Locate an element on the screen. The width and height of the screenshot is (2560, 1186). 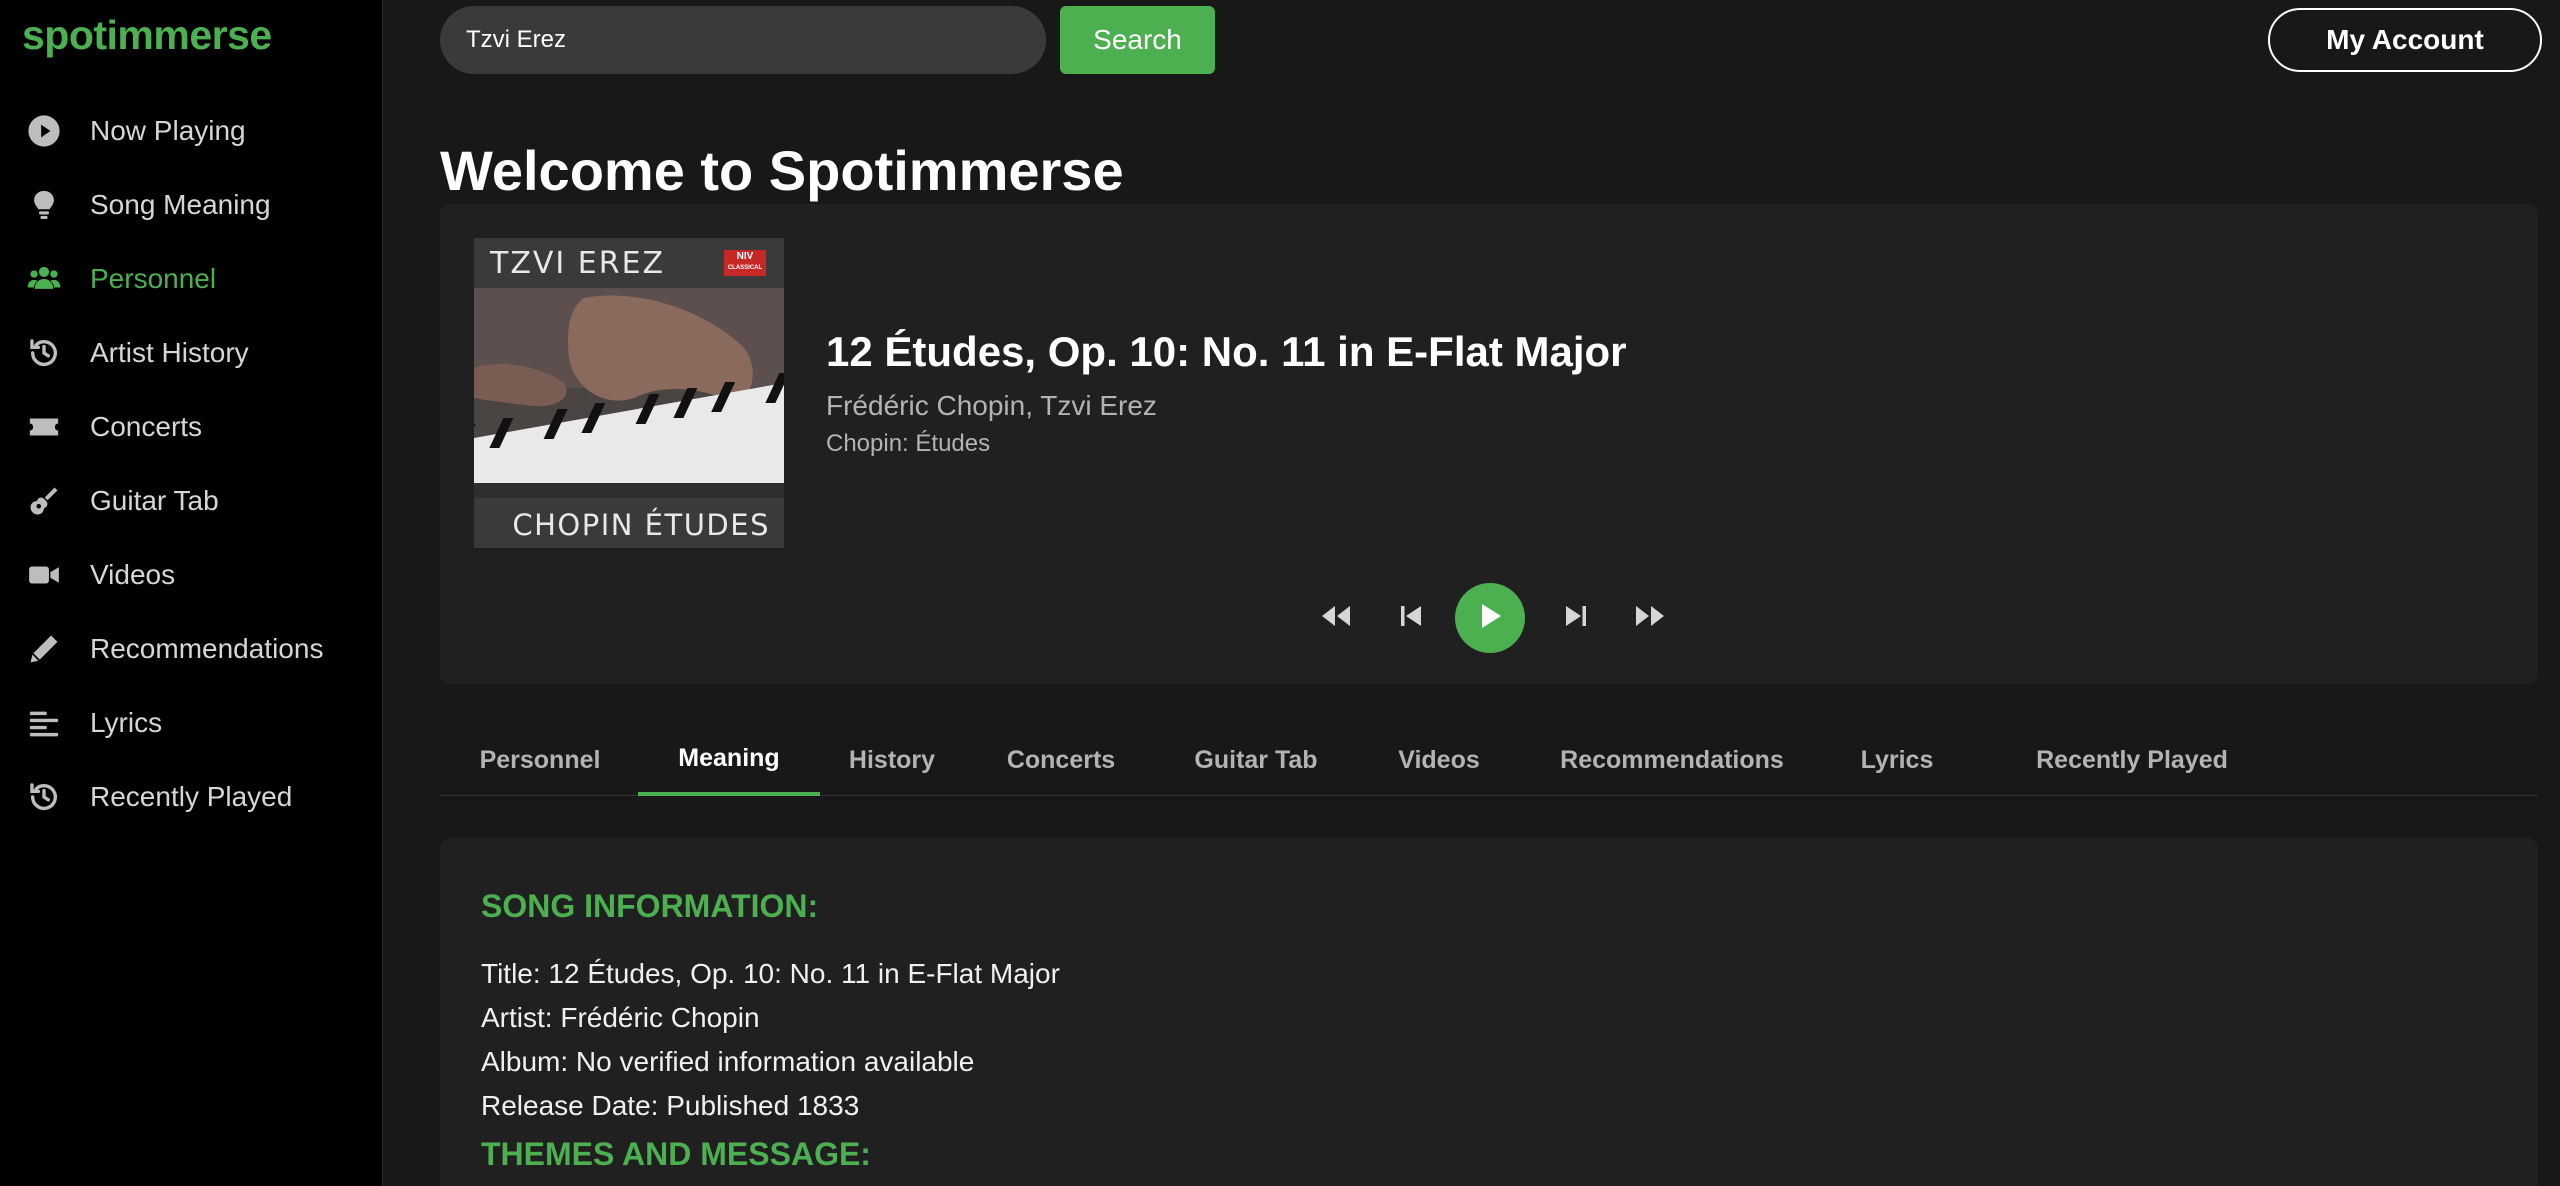
sidebar-item-label: Lyrics is located at coordinates (126, 722).